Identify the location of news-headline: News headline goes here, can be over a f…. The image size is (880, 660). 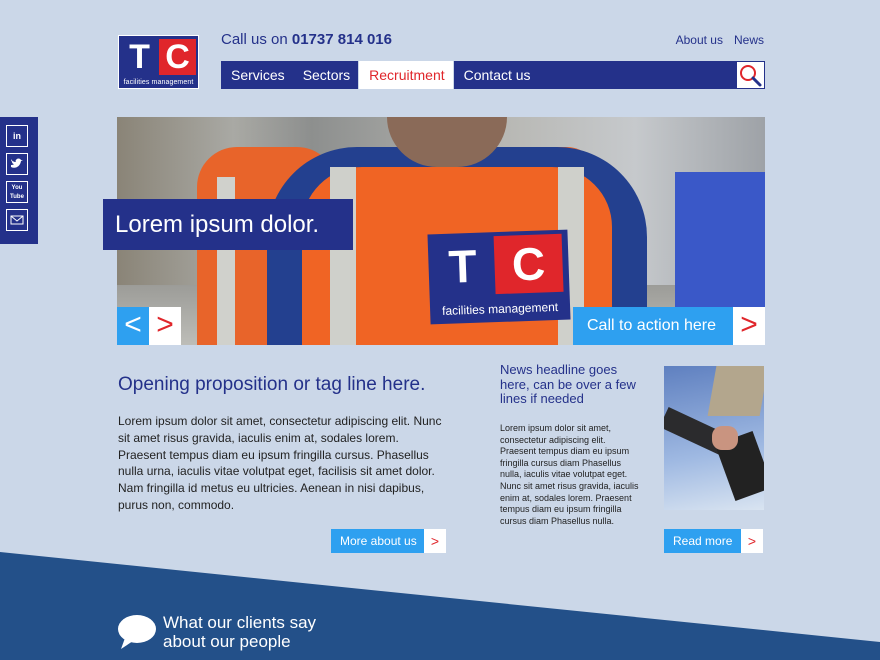
(571, 384).